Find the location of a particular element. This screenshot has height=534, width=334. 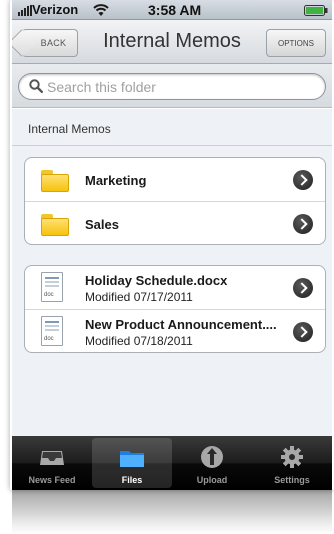

section-divider is located at coordinates (172, 145).